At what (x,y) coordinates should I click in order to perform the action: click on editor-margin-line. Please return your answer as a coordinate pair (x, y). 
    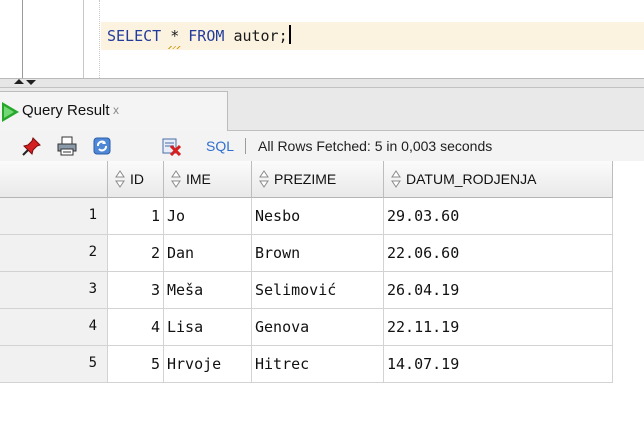
    Looking at the image, I should click on (99, 39).